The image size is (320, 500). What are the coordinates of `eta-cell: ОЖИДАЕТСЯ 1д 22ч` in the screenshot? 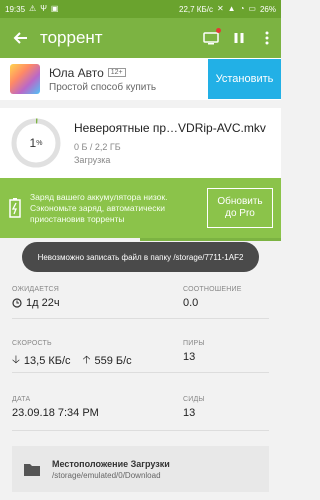 It's located at (77, 297).